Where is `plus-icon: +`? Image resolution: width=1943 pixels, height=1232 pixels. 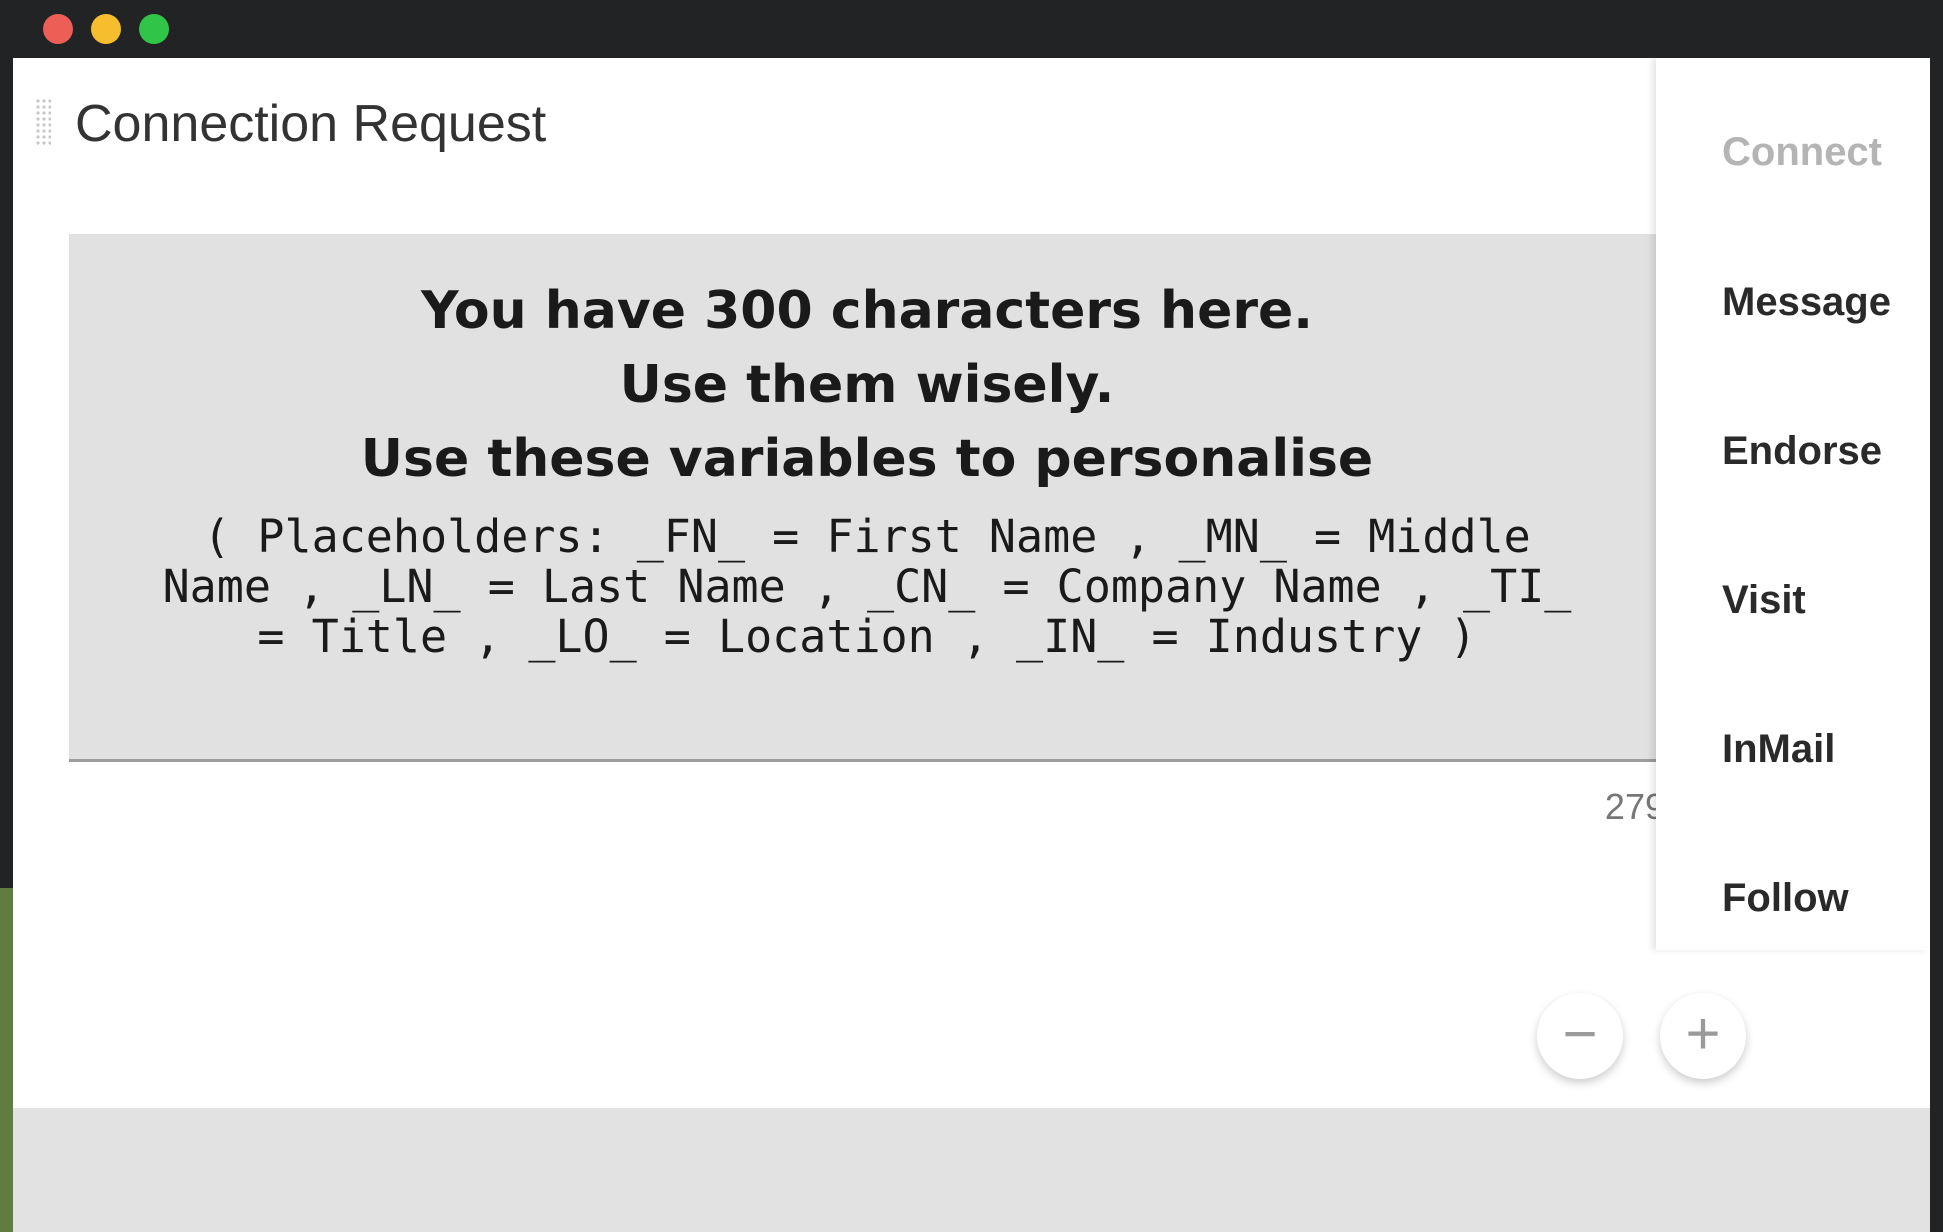
plus-icon: + is located at coordinates (1703, 1033).